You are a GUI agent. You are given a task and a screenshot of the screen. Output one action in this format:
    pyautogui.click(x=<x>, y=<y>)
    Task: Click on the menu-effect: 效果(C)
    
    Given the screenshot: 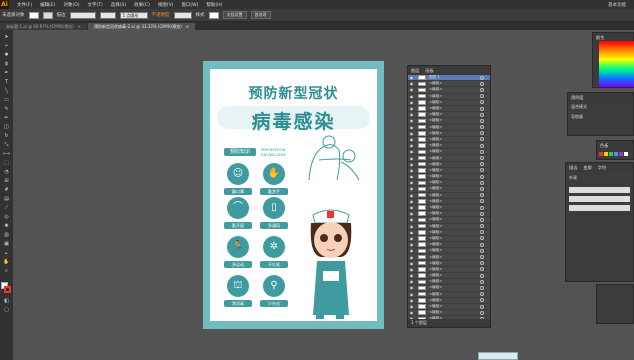 What is the action you would take?
    pyautogui.click(x=142, y=5)
    